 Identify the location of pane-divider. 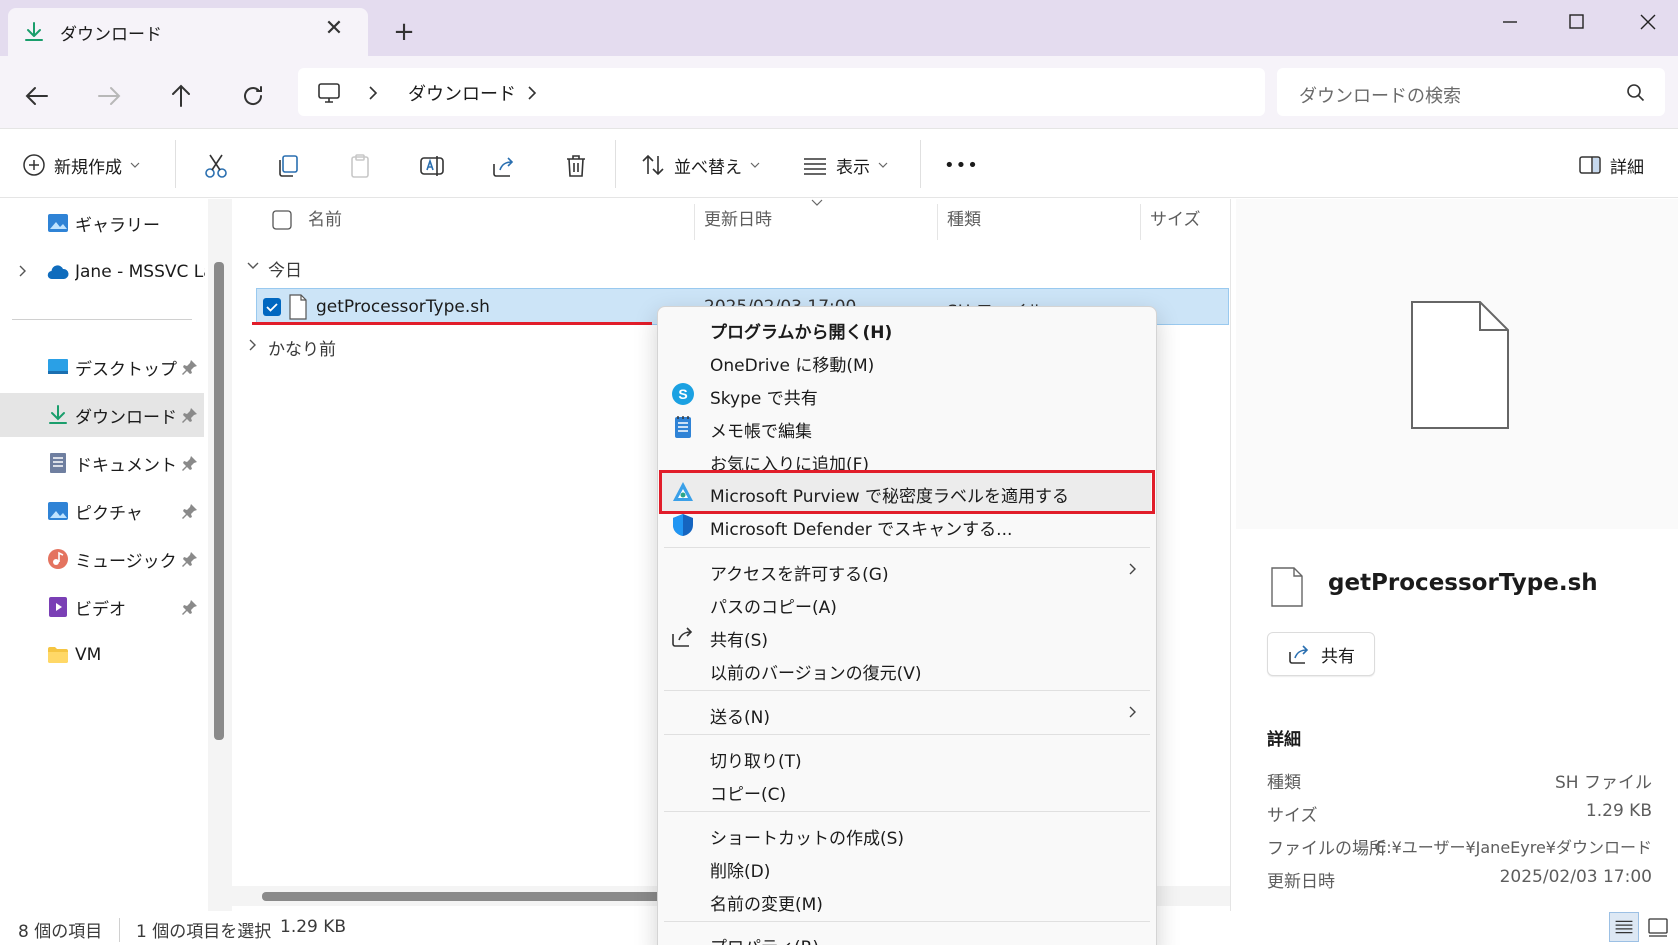
(1230, 555).